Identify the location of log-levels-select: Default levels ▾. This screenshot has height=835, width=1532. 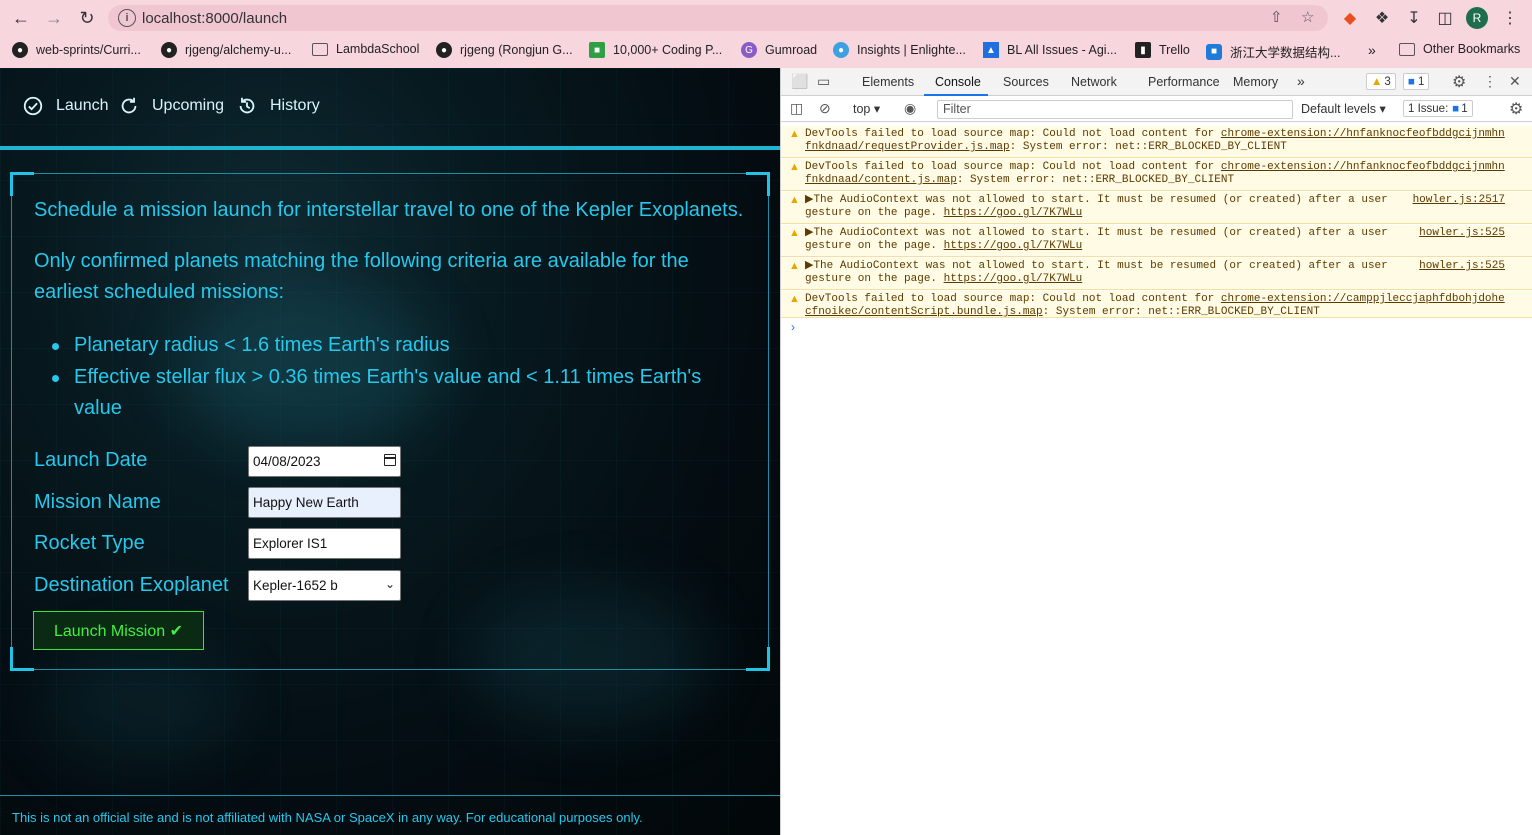
(1343, 108).